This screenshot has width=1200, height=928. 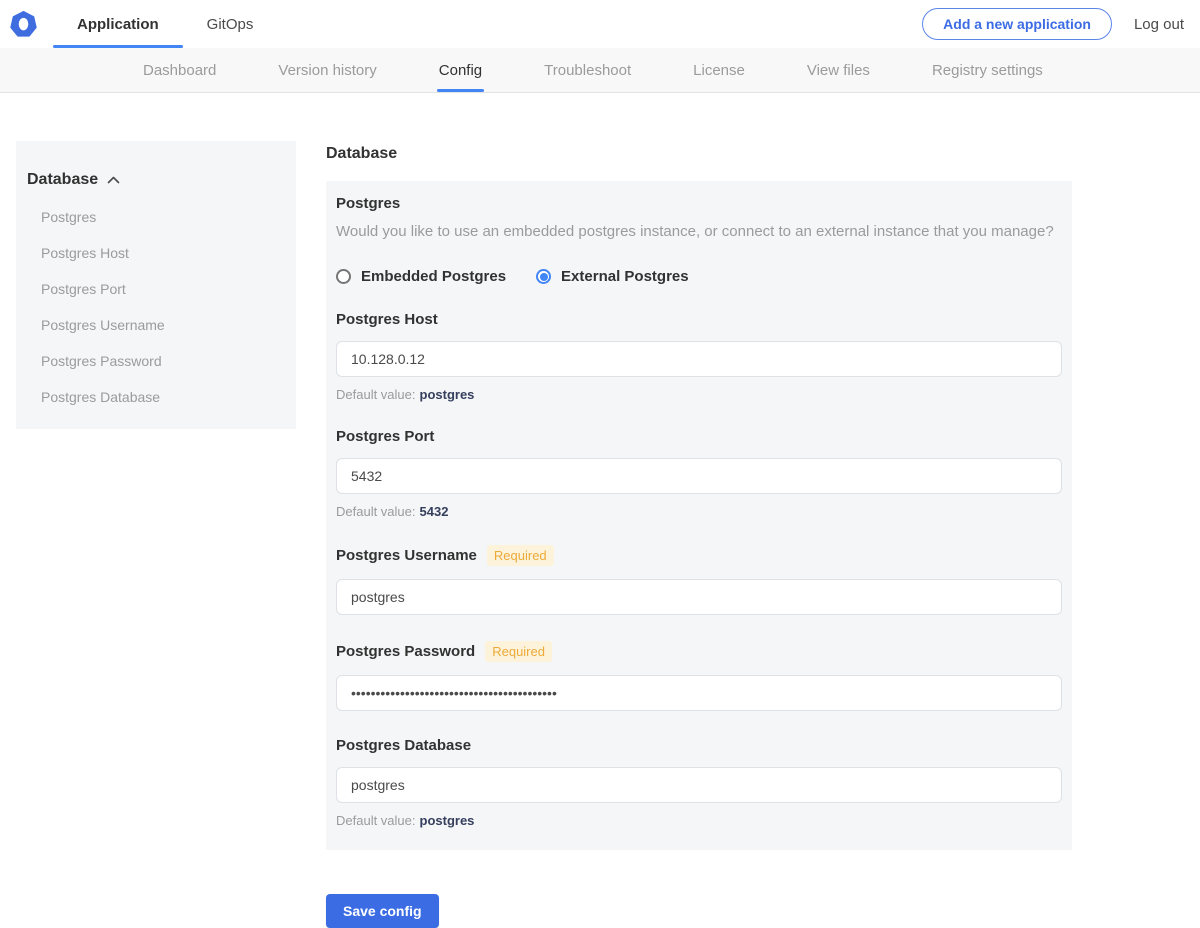 I want to click on subnav-version-history: Version history, so click(x=327, y=70).